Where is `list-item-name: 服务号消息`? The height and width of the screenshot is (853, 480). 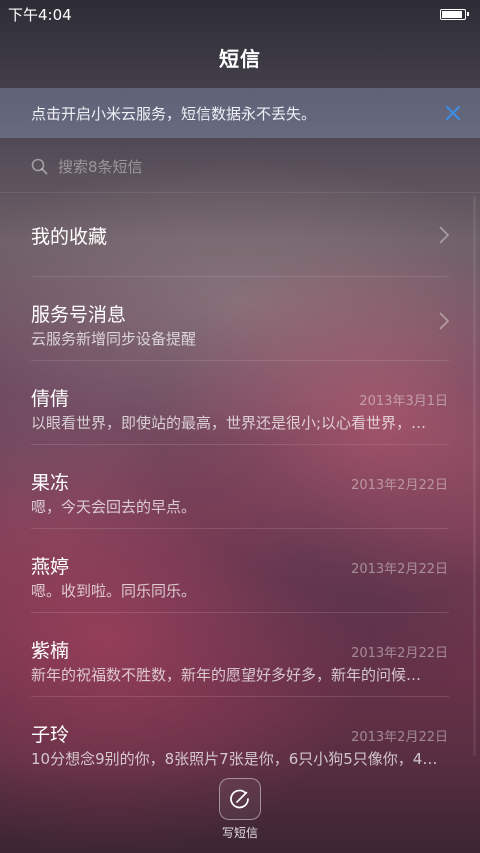
list-item-name: 服务号消息 is located at coordinates (79, 315).